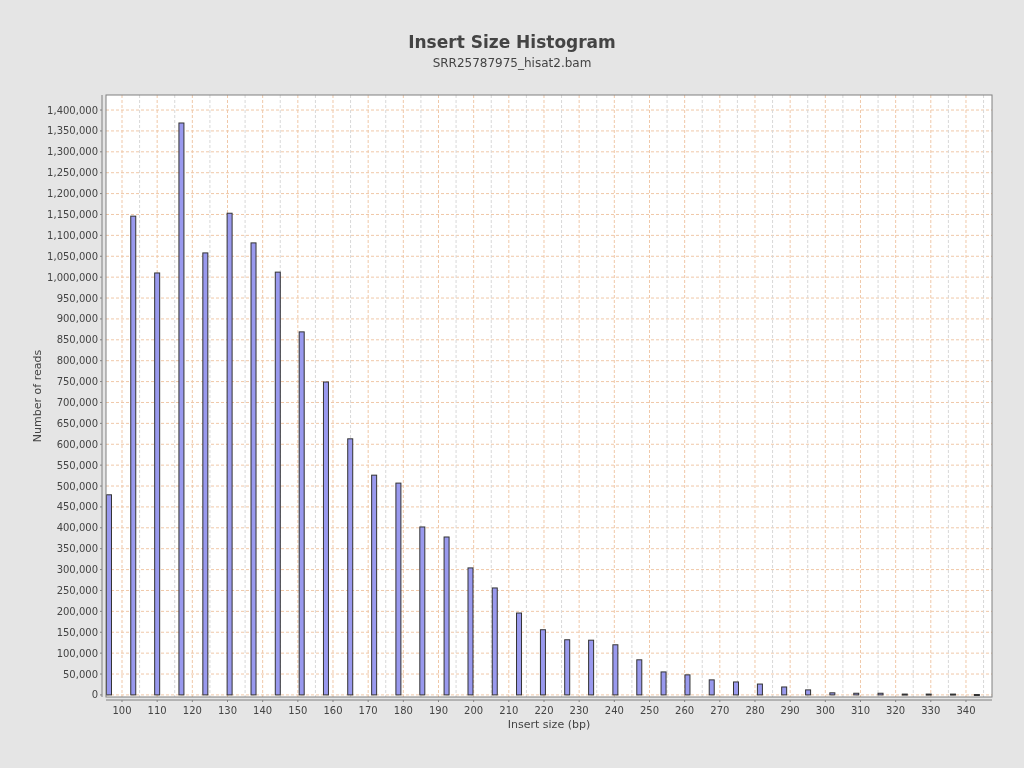 This screenshot has width=1024, height=768. Describe the element at coordinates (72, 214) in the screenshot. I see `y-tick-label: 1,150,000` at that location.